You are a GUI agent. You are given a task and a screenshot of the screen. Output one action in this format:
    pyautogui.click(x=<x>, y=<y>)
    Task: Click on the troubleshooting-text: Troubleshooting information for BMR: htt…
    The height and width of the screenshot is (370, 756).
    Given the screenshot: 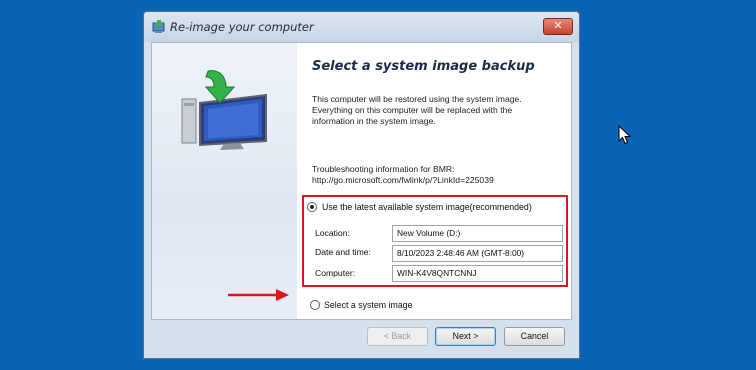 What is the action you would take?
    pyautogui.click(x=403, y=174)
    